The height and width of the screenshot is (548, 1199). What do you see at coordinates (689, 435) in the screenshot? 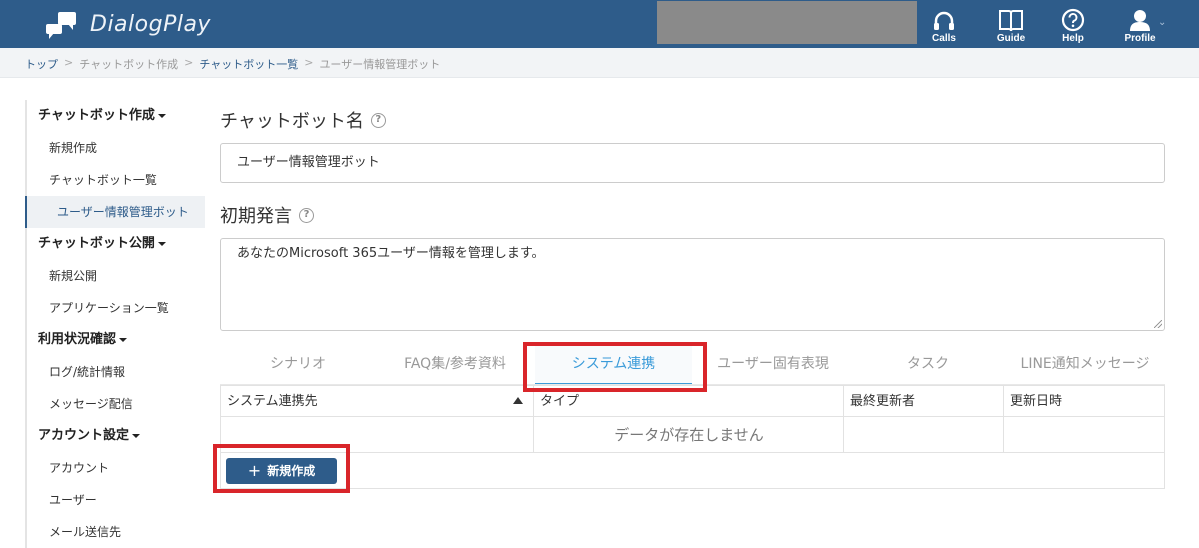
I see `empty-table-message: データが存在しません` at bounding box center [689, 435].